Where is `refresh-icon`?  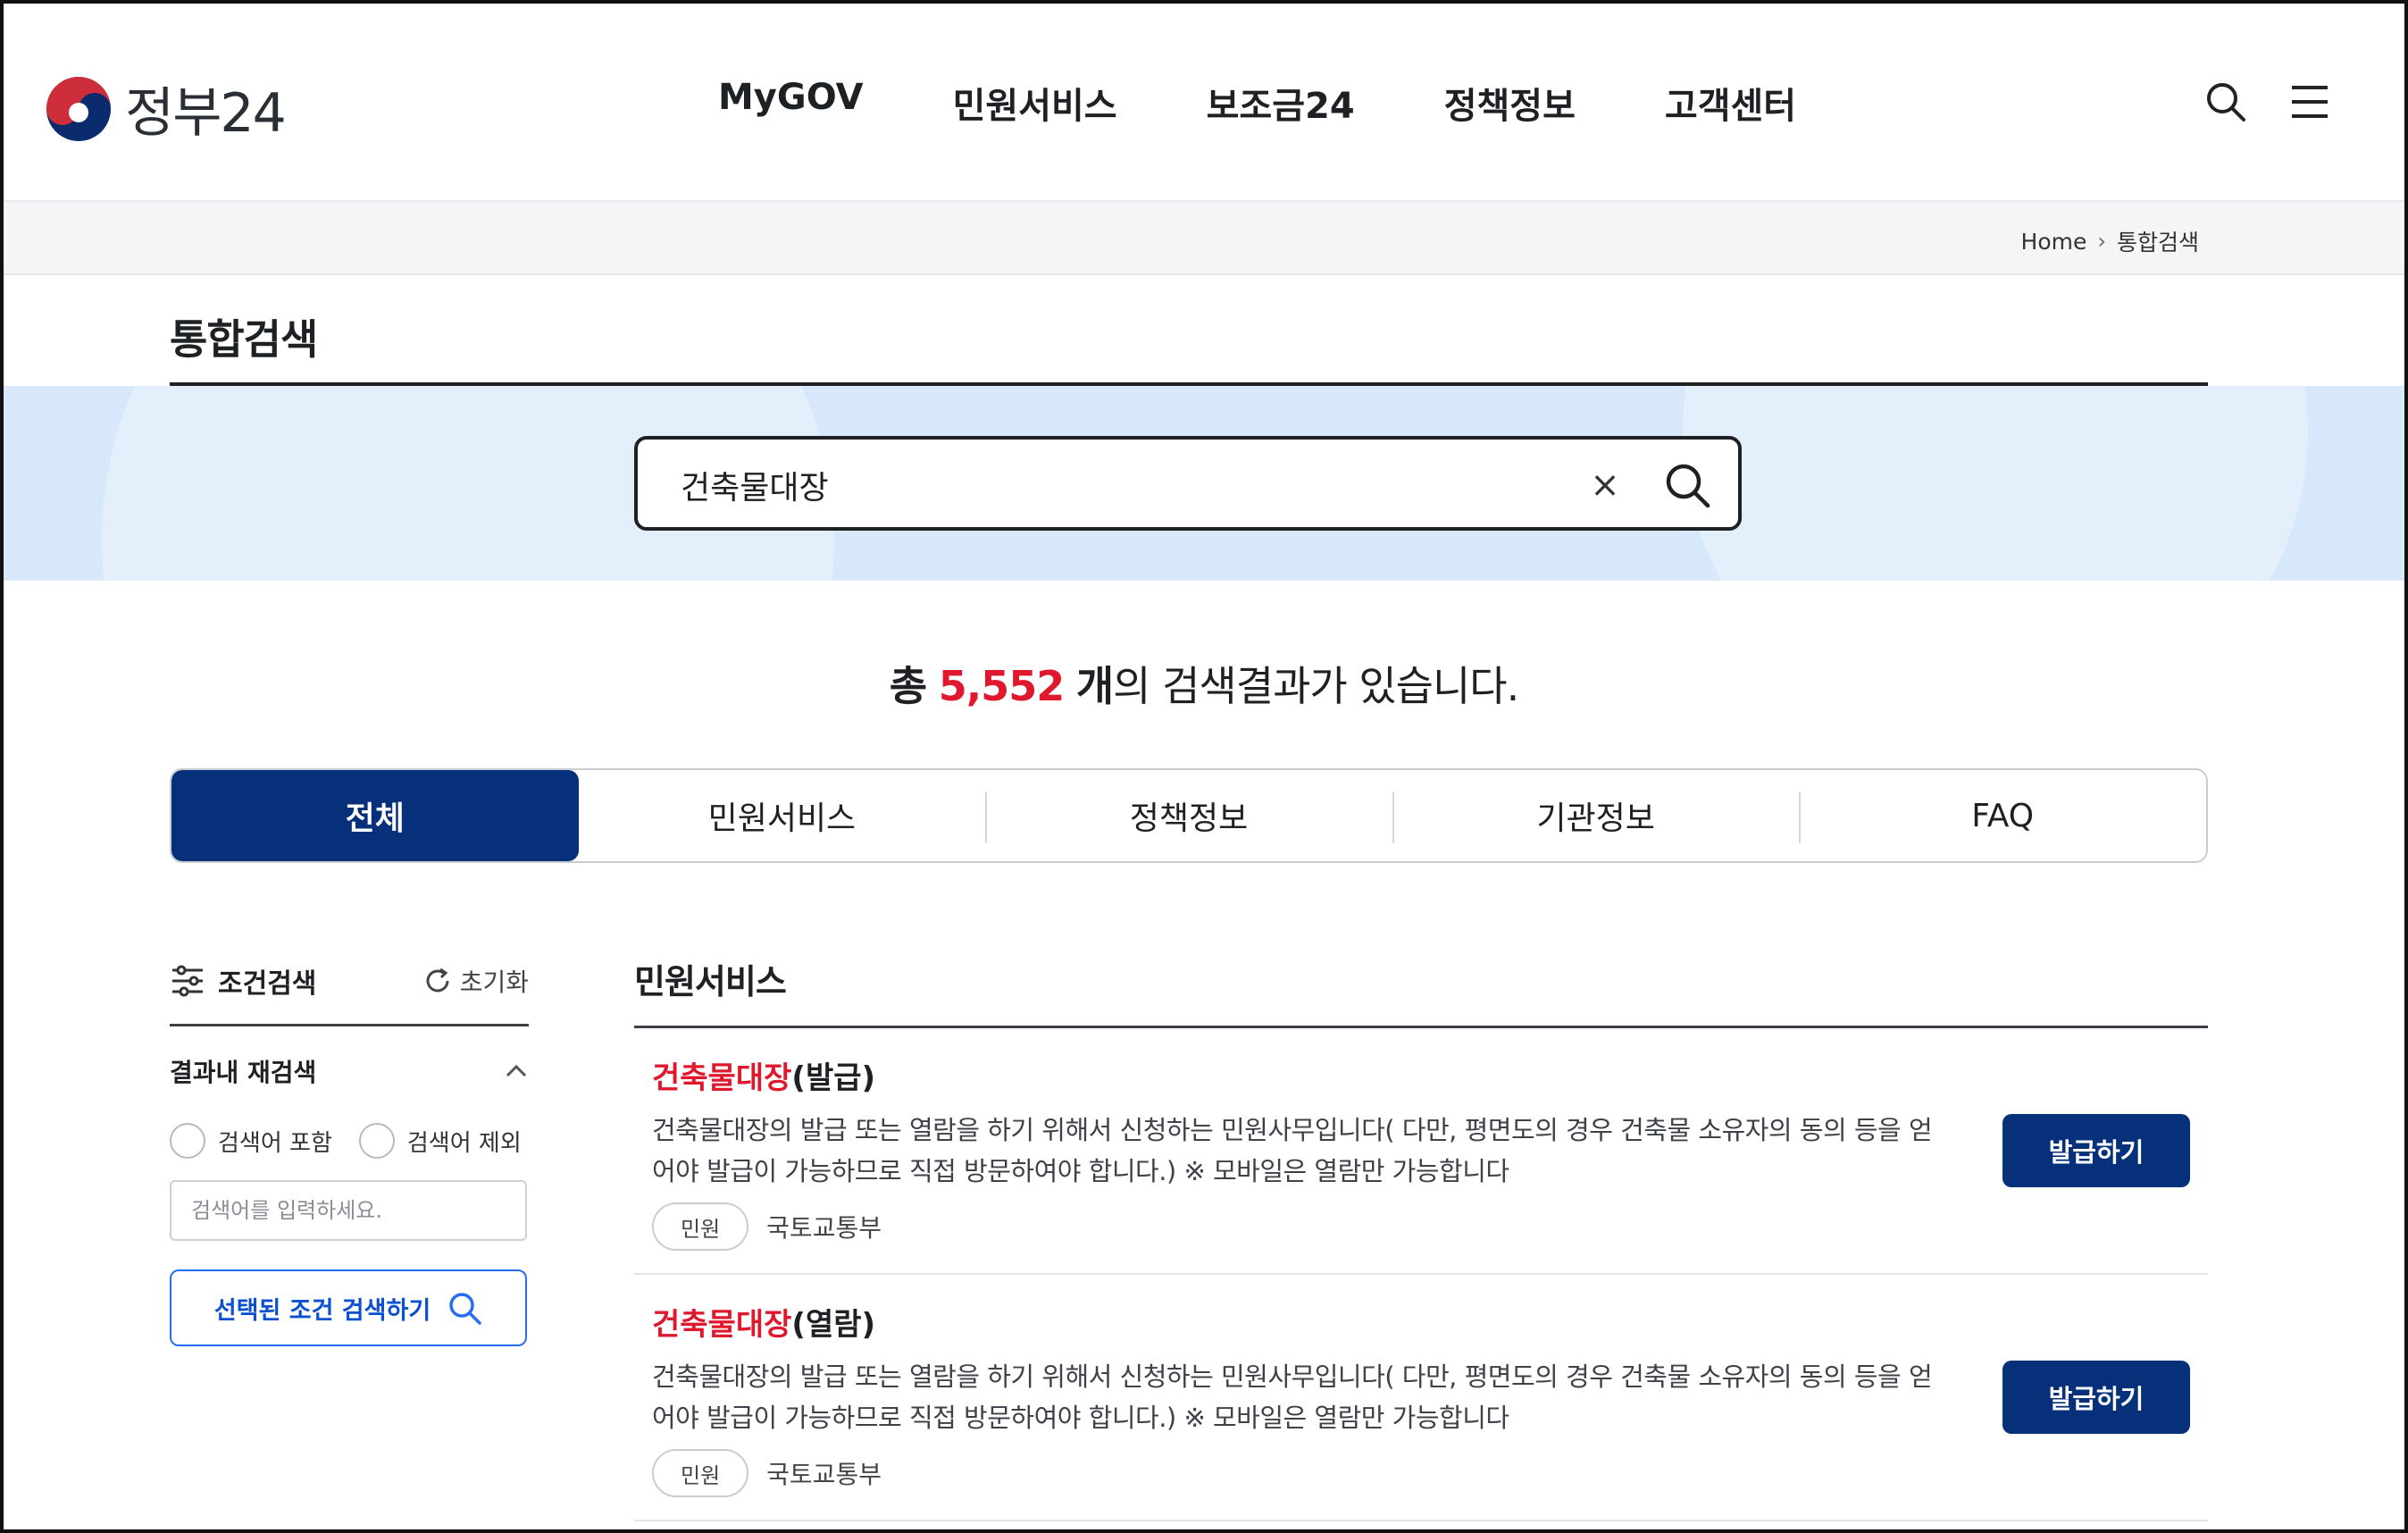 refresh-icon is located at coordinates (437, 980).